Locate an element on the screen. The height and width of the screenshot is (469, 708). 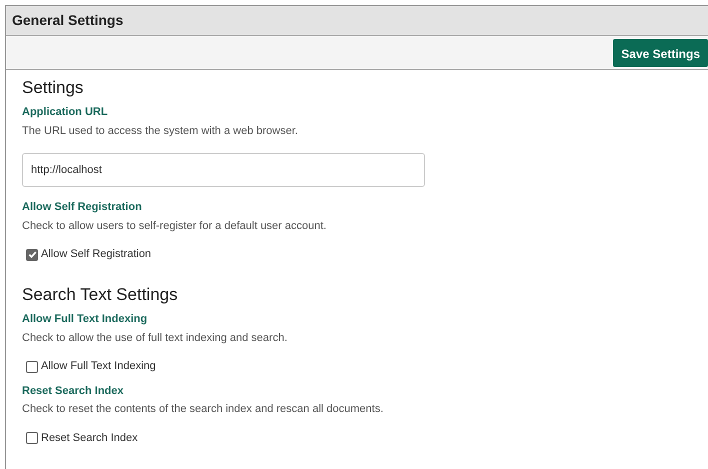
field-description: The URL used to access the system with a web browser. is located at coordinates (160, 131).